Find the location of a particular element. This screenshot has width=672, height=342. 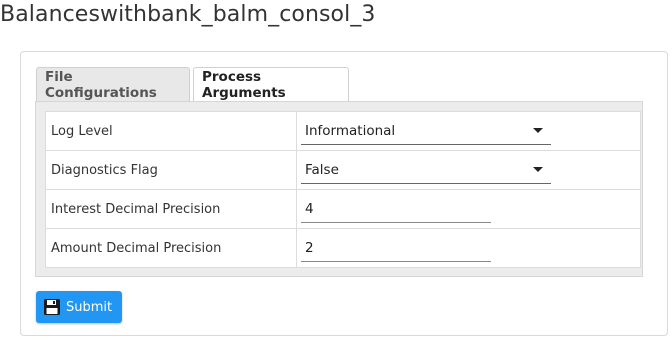

table-row: Diagnostics Flag False is located at coordinates (343, 170).